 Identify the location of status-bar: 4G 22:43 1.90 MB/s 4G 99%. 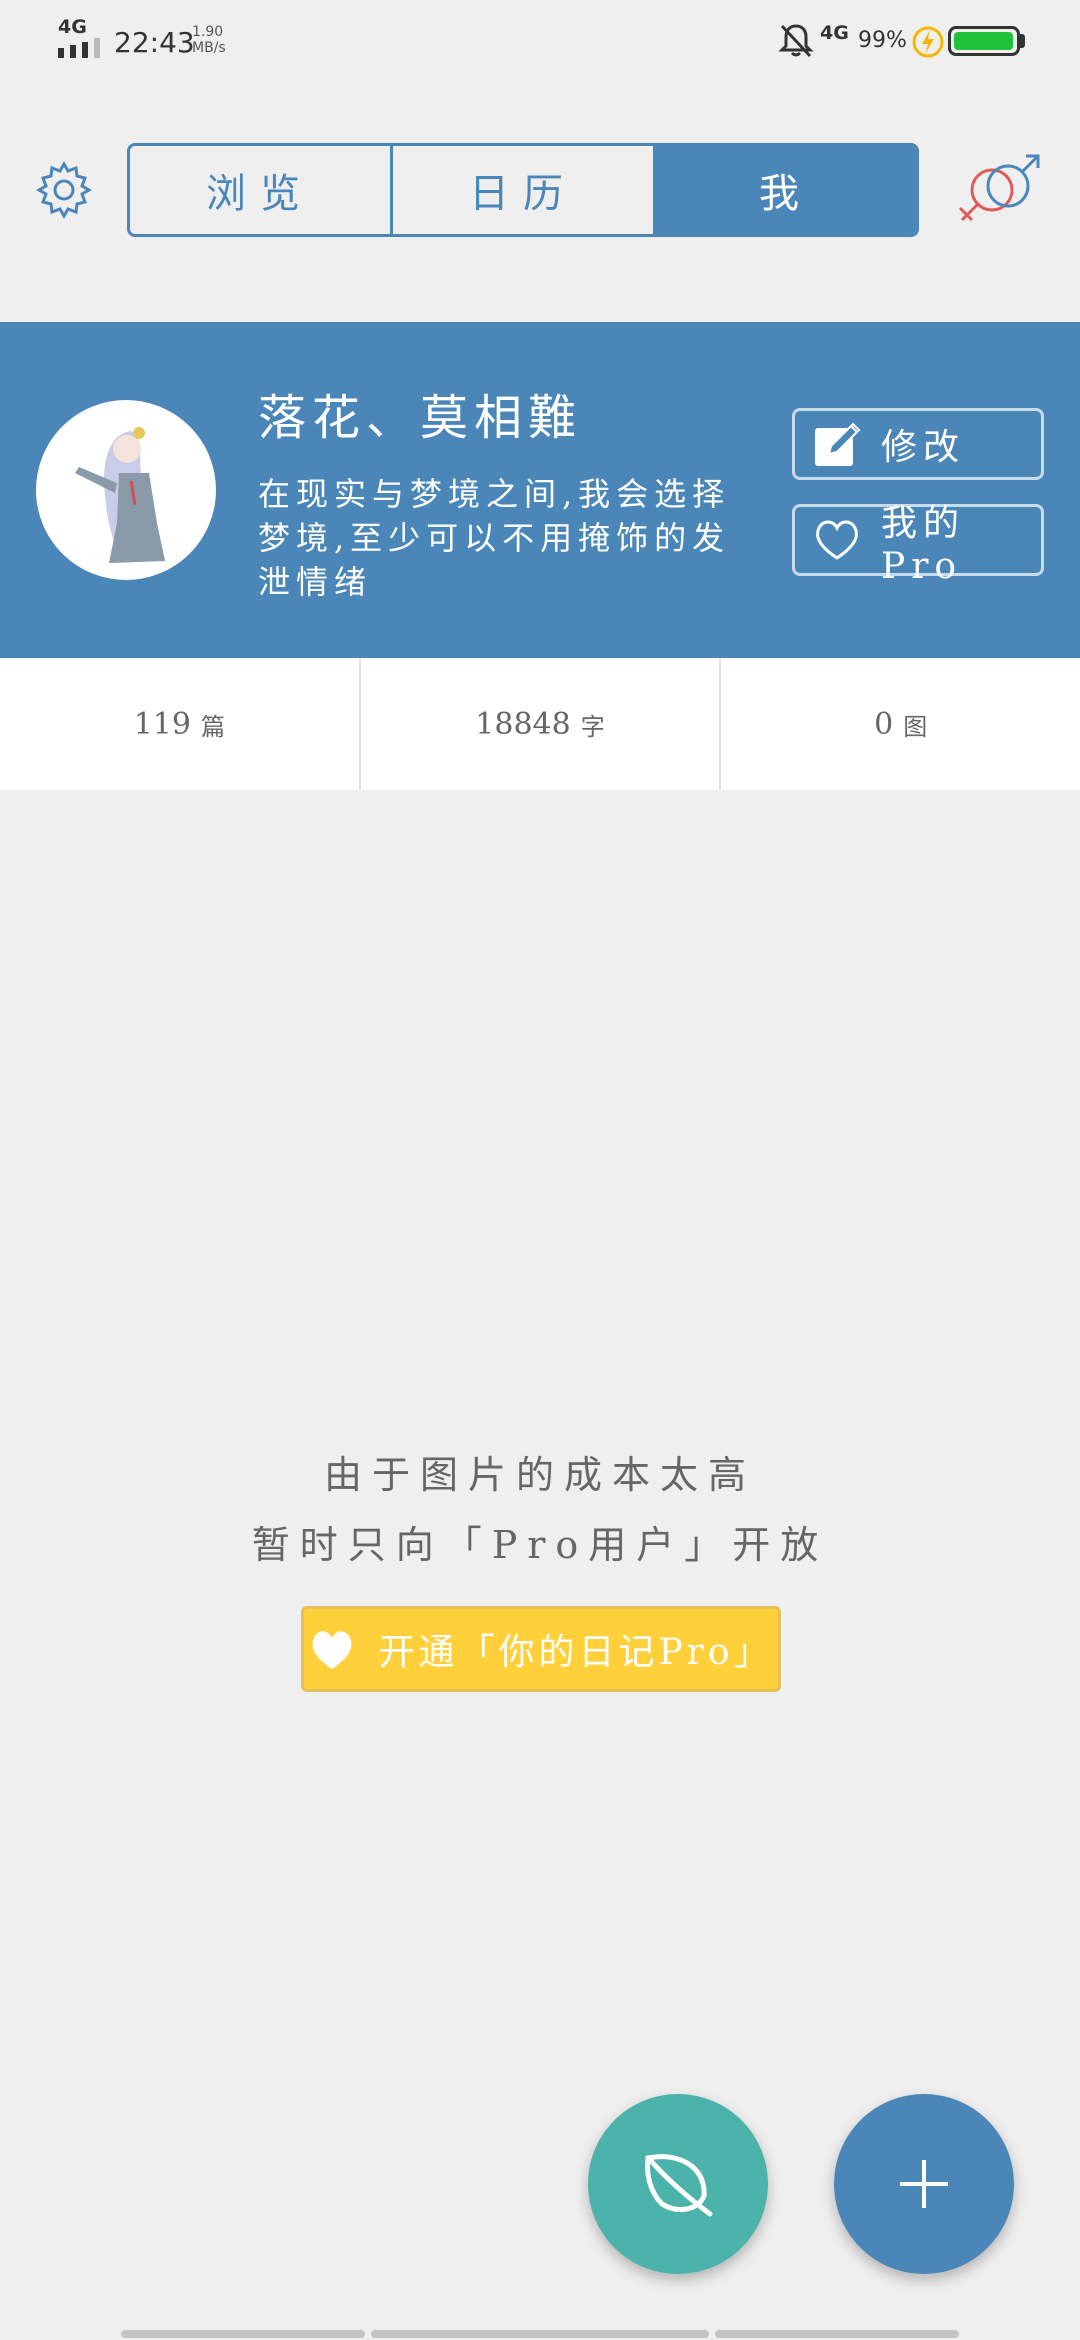
(540, 40).